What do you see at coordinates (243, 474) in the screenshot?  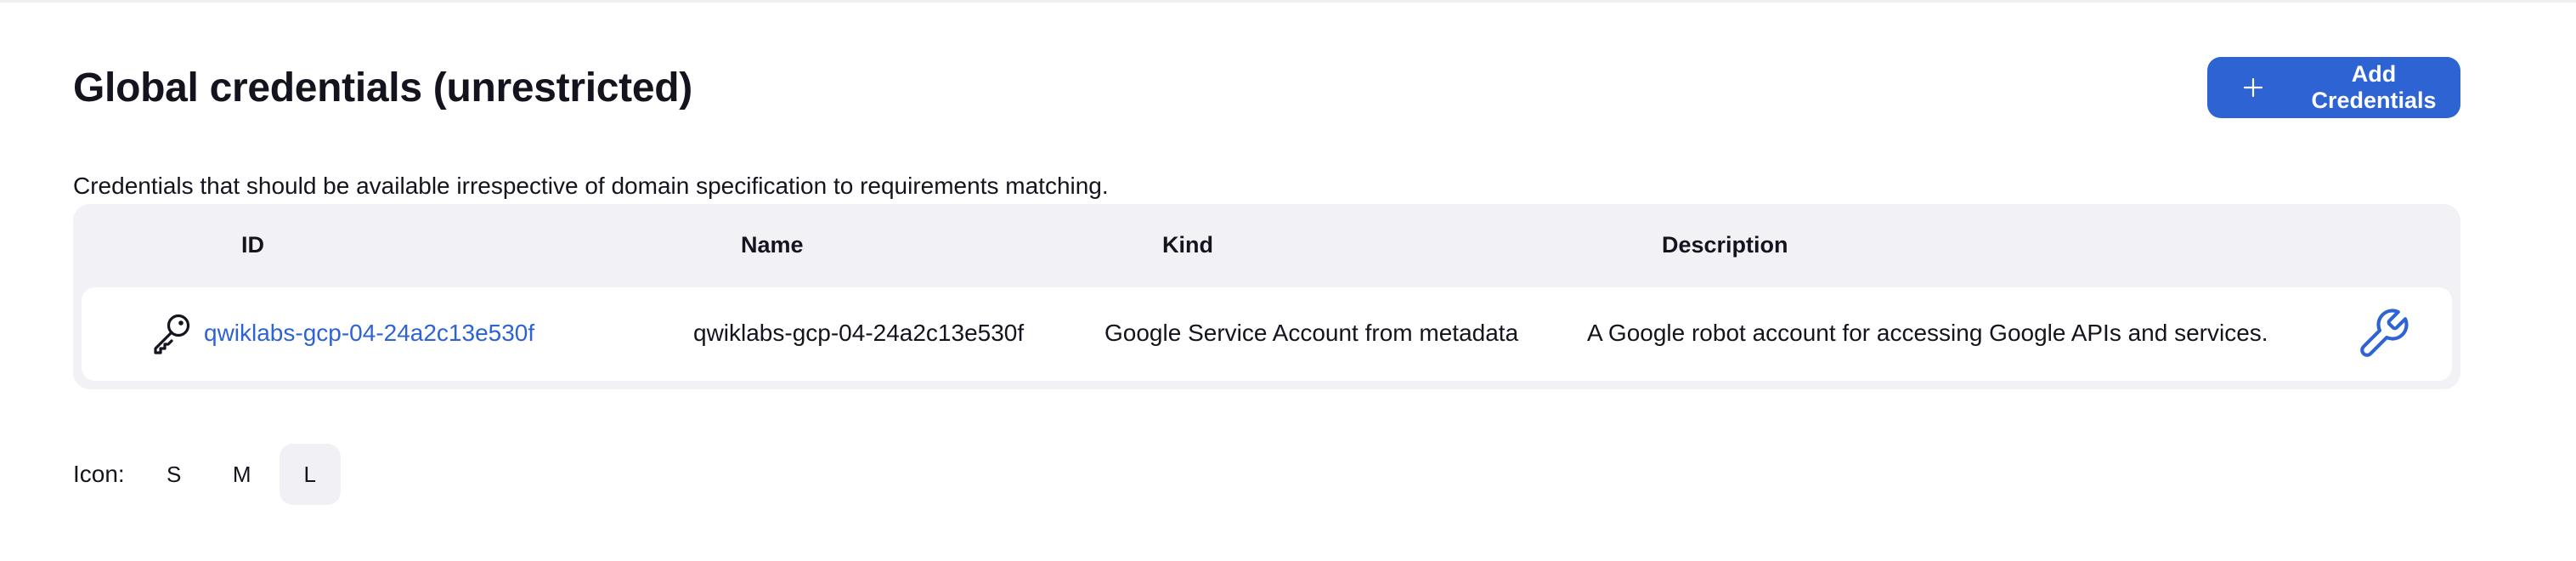 I see `icon-size-option-m: M` at bounding box center [243, 474].